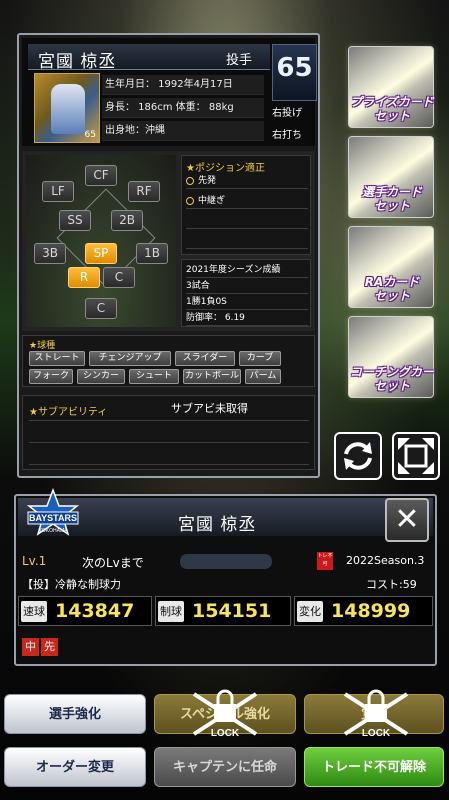 The height and width of the screenshot is (800, 449). I want to click on pos-CF: CF, so click(101, 175).